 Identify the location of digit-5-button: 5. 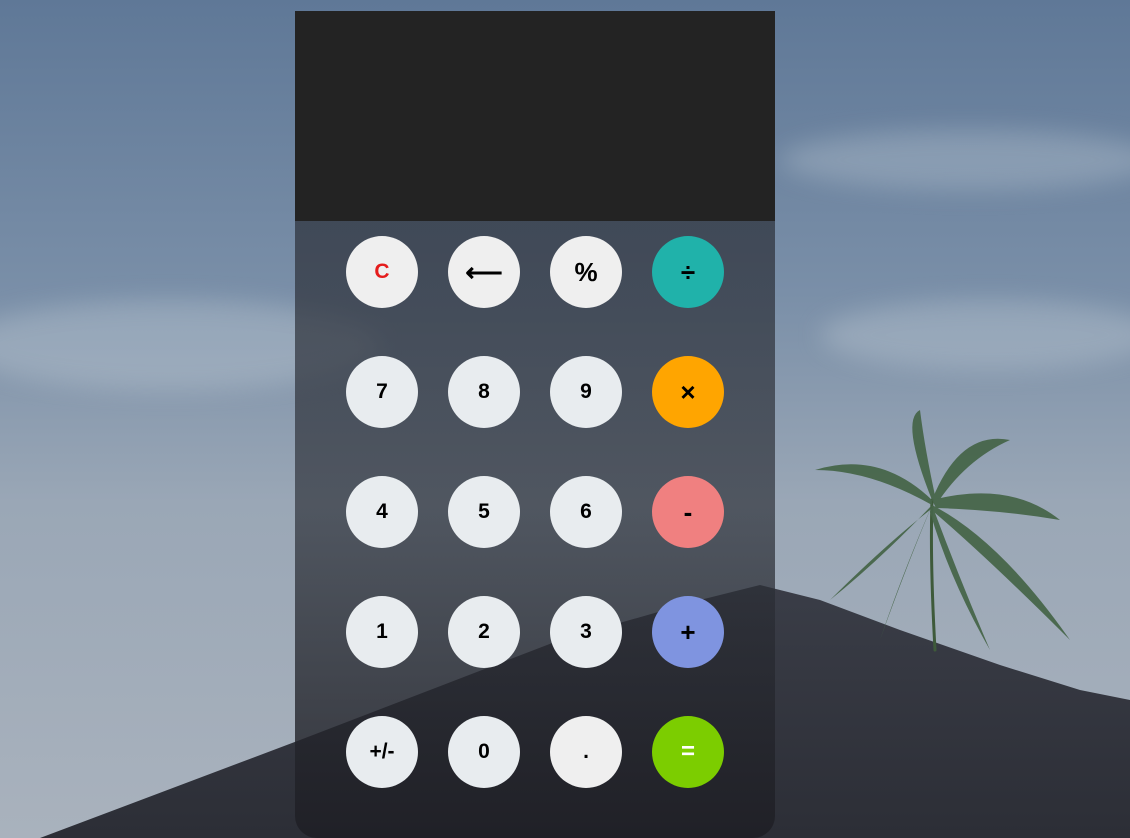
(484, 512).